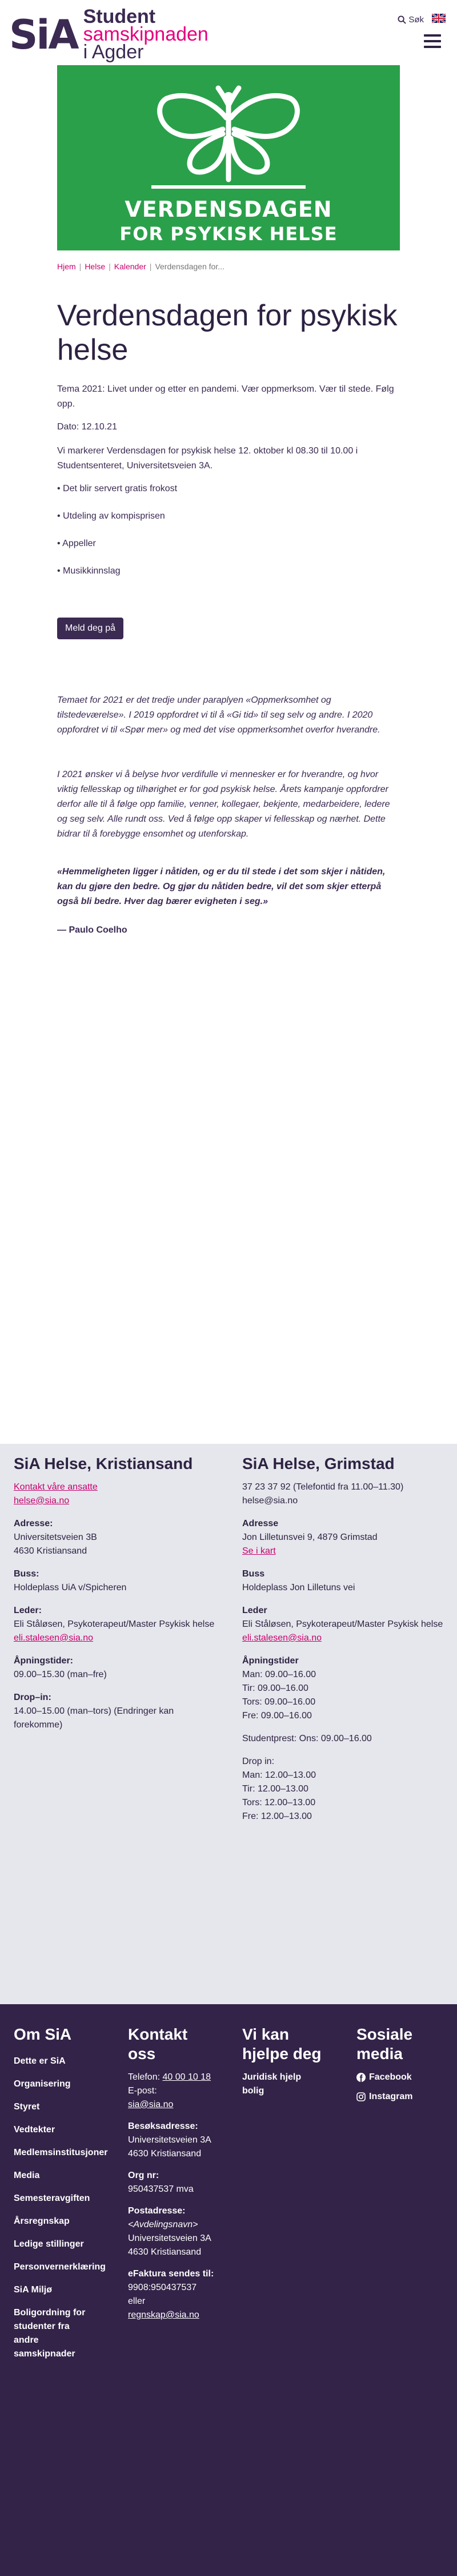 The image size is (457, 2576). Describe the element at coordinates (162, 2287) in the screenshot. I see `efaktura-line: 9908:950437537` at that location.